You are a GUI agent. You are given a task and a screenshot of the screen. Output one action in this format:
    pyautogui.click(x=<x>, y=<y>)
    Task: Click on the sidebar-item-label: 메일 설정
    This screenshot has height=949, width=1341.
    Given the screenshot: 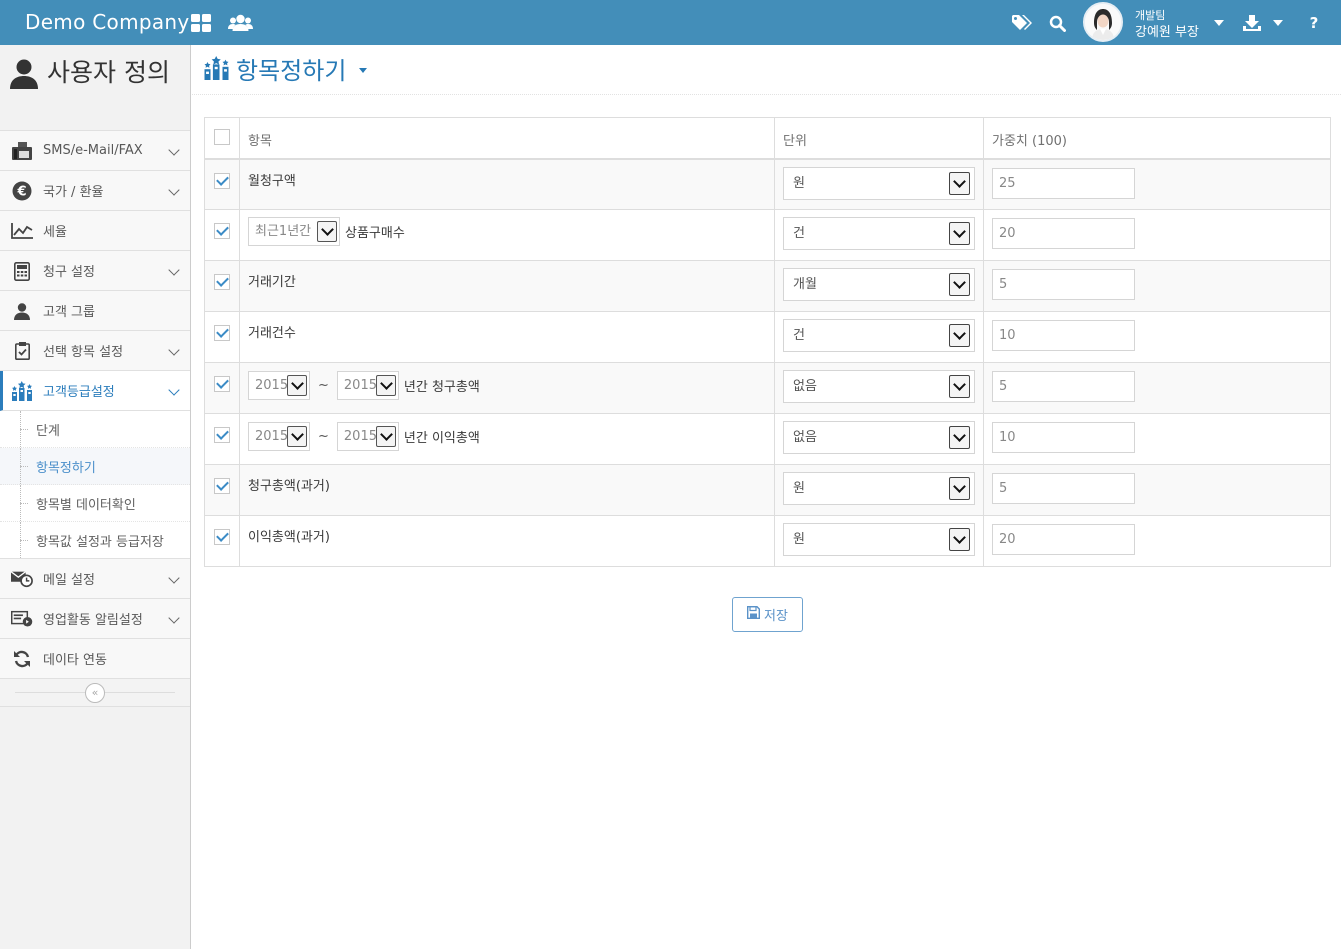 What is the action you would take?
    pyautogui.click(x=69, y=580)
    